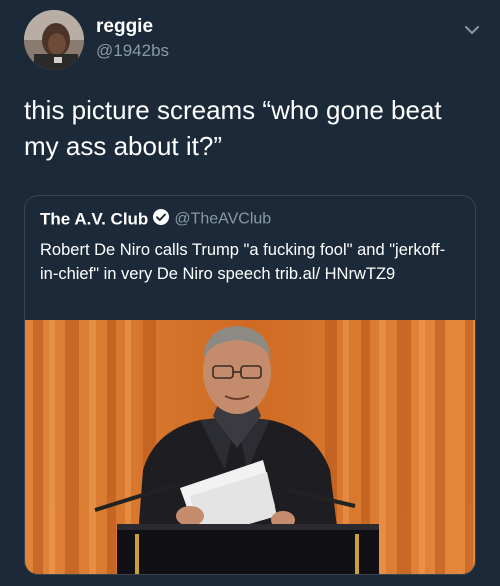 Image resolution: width=500 pixels, height=586 pixels. Describe the element at coordinates (124, 27) in the screenshot. I see `display-name: reggie` at that location.